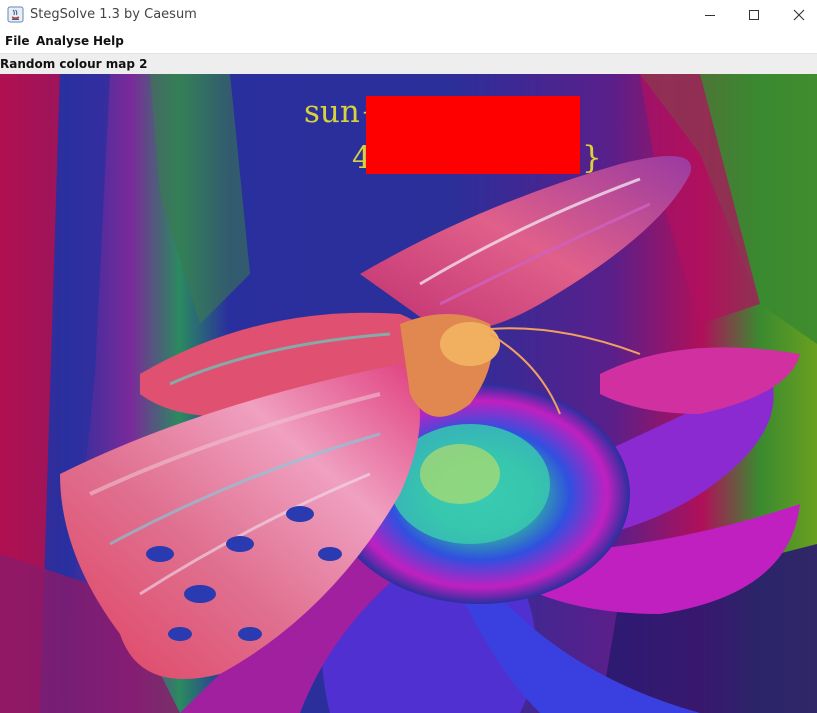 This screenshot has height=713, width=817. Describe the element at coordinates (62, 41) in the screenshot. I see `menu-analyse: Analyse` at that location.